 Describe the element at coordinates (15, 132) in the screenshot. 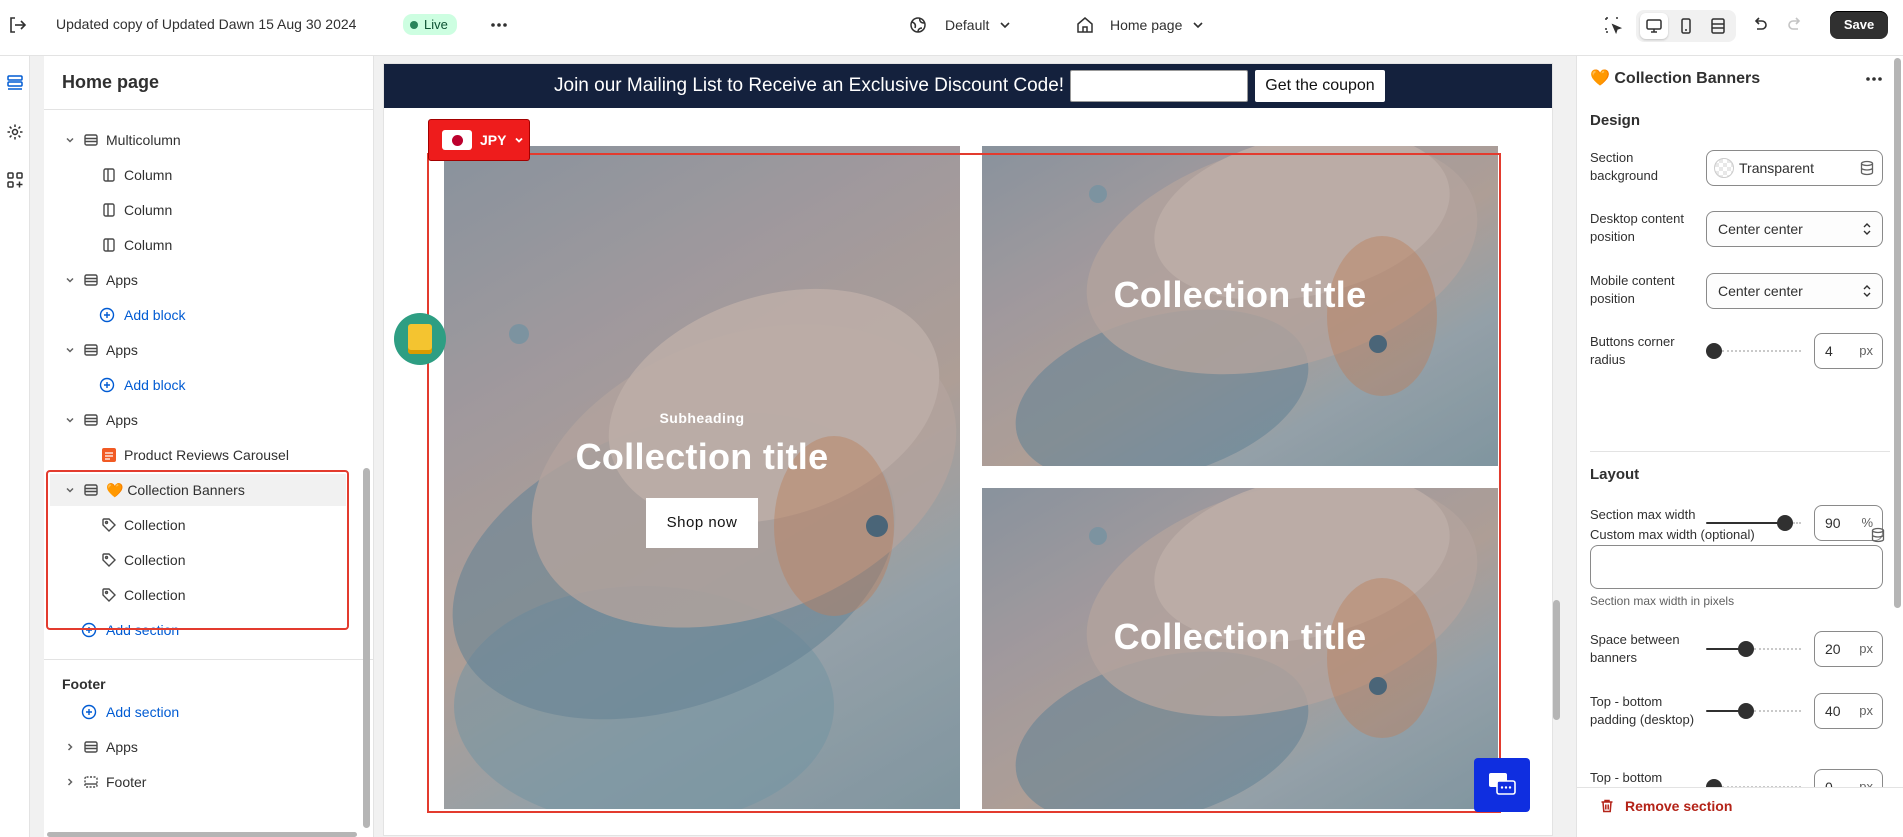

I see `settings-gear-icon` at that location.